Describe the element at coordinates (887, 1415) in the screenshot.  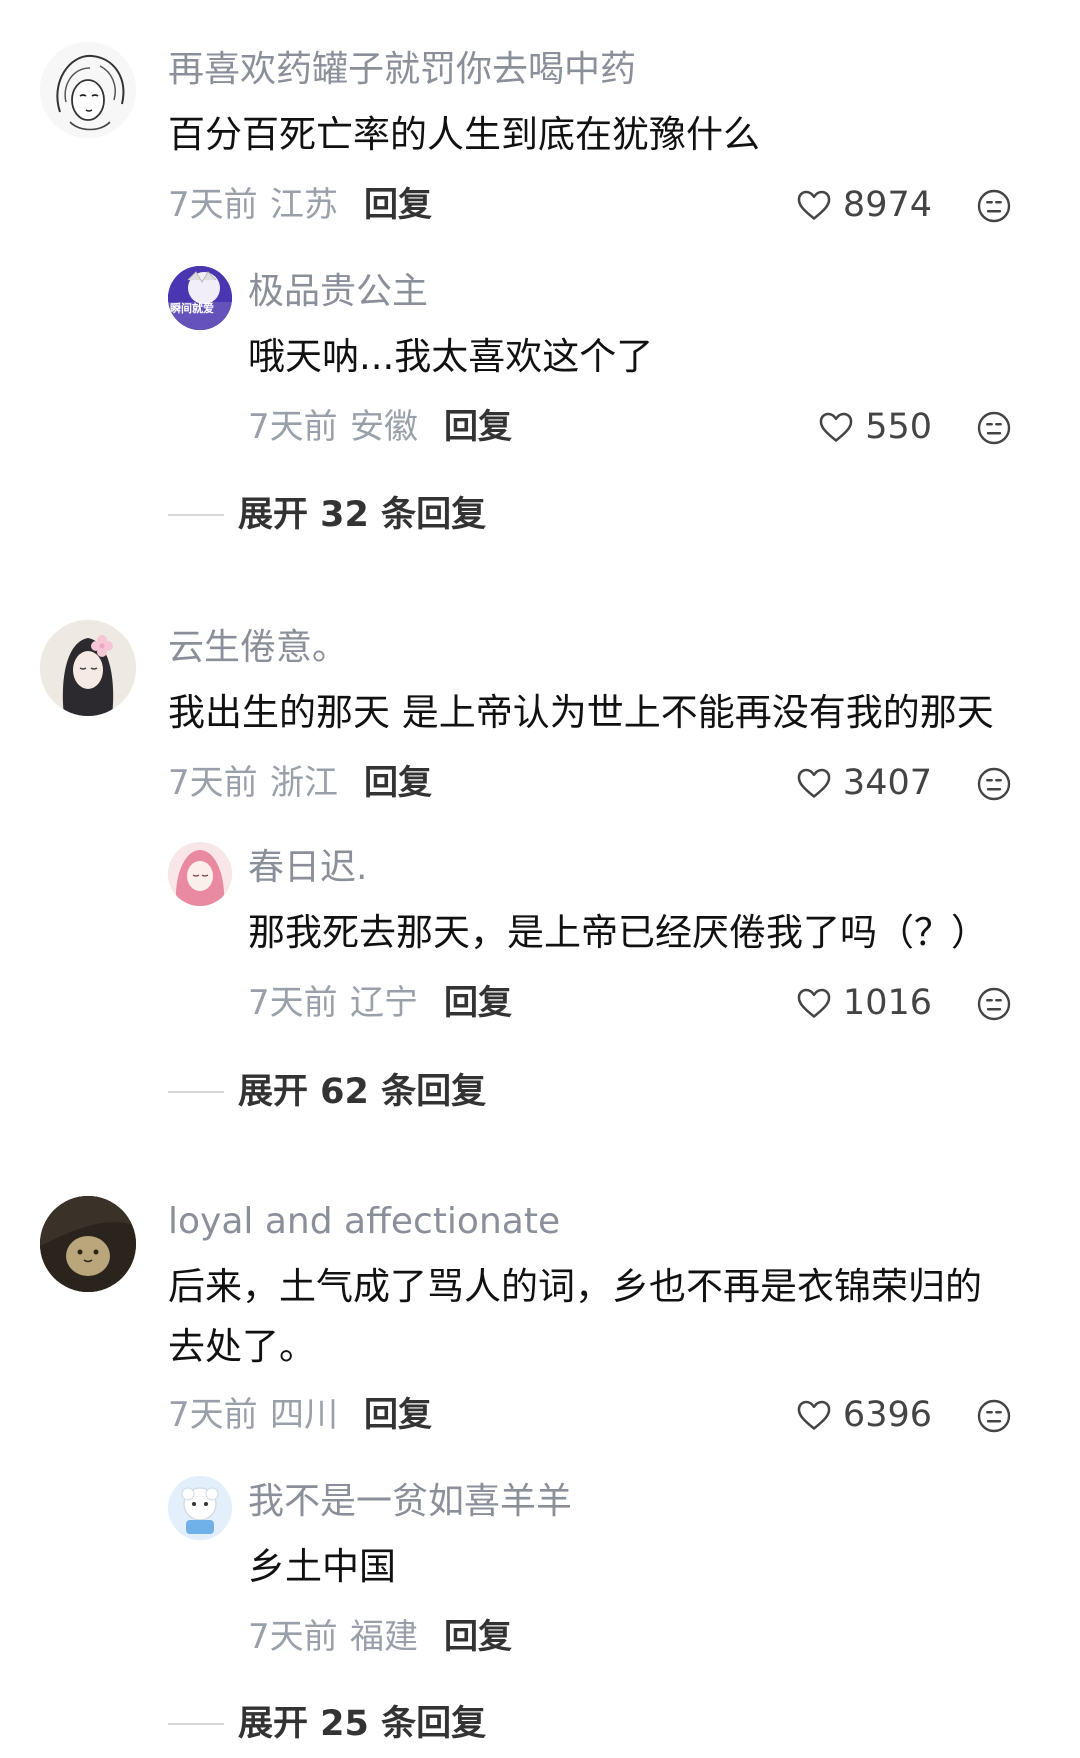
I see `like-count: 6396` at that location.